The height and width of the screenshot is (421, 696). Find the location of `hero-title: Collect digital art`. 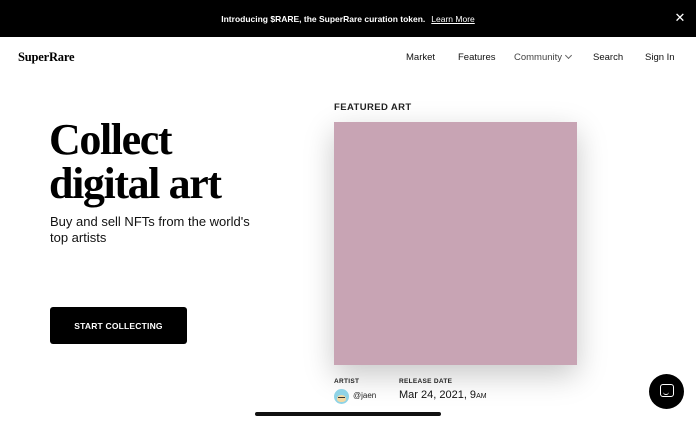

hero-title: Collect digital art is located at coordinates (135, 161).